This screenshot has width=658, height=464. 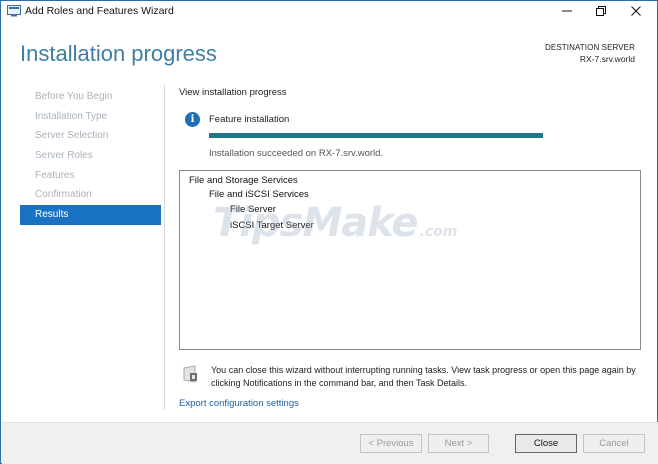 What do you see at coordinates (243, 180) in the screenshot?
I see `result-item: File and Storage Services` at bounding box center [243, 180].